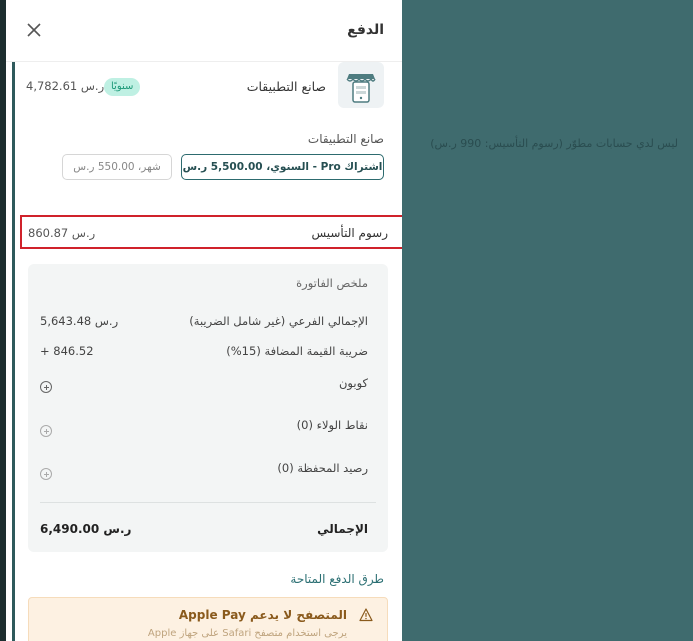  Describe the element at coordinates (204, 31) in the screenshot. I see `panel-header: الدفع` at that location.